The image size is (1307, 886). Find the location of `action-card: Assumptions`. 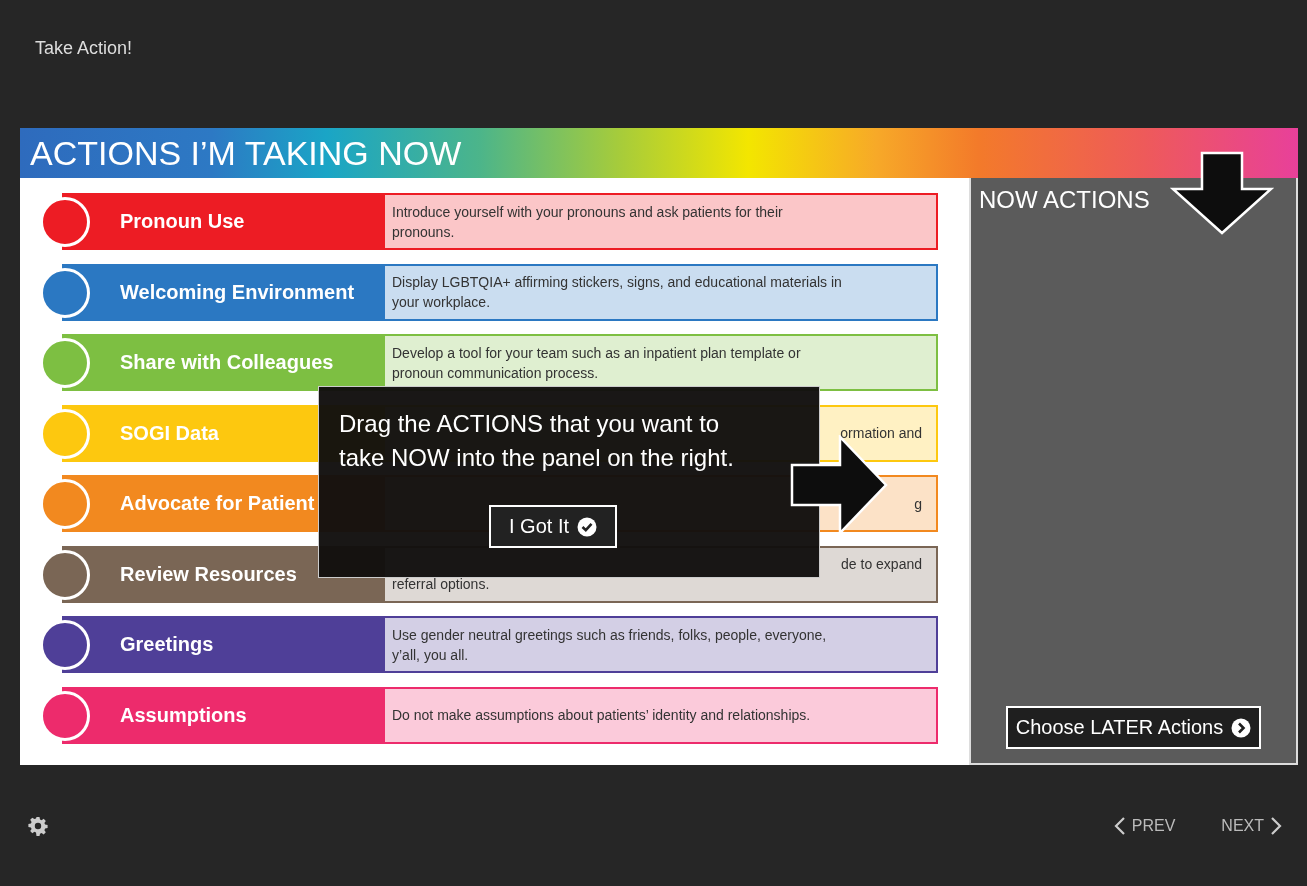

action-card: Assumptions is located at coordinates (222, 715).